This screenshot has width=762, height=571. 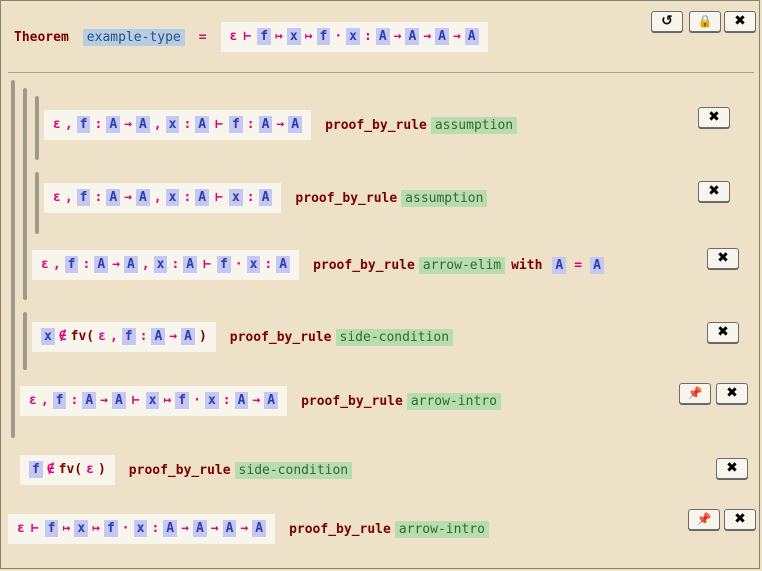 What do you see at coordinates (559, 265) in the screenshot?
I see `with-token: A` at bounding box center [559, 265].